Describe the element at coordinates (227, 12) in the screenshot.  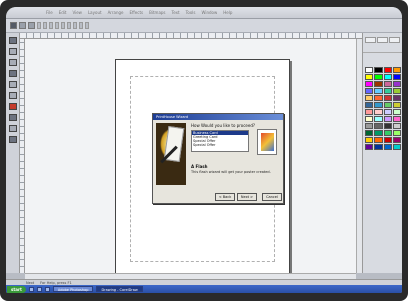
I see `menu-item: Help` at that location.